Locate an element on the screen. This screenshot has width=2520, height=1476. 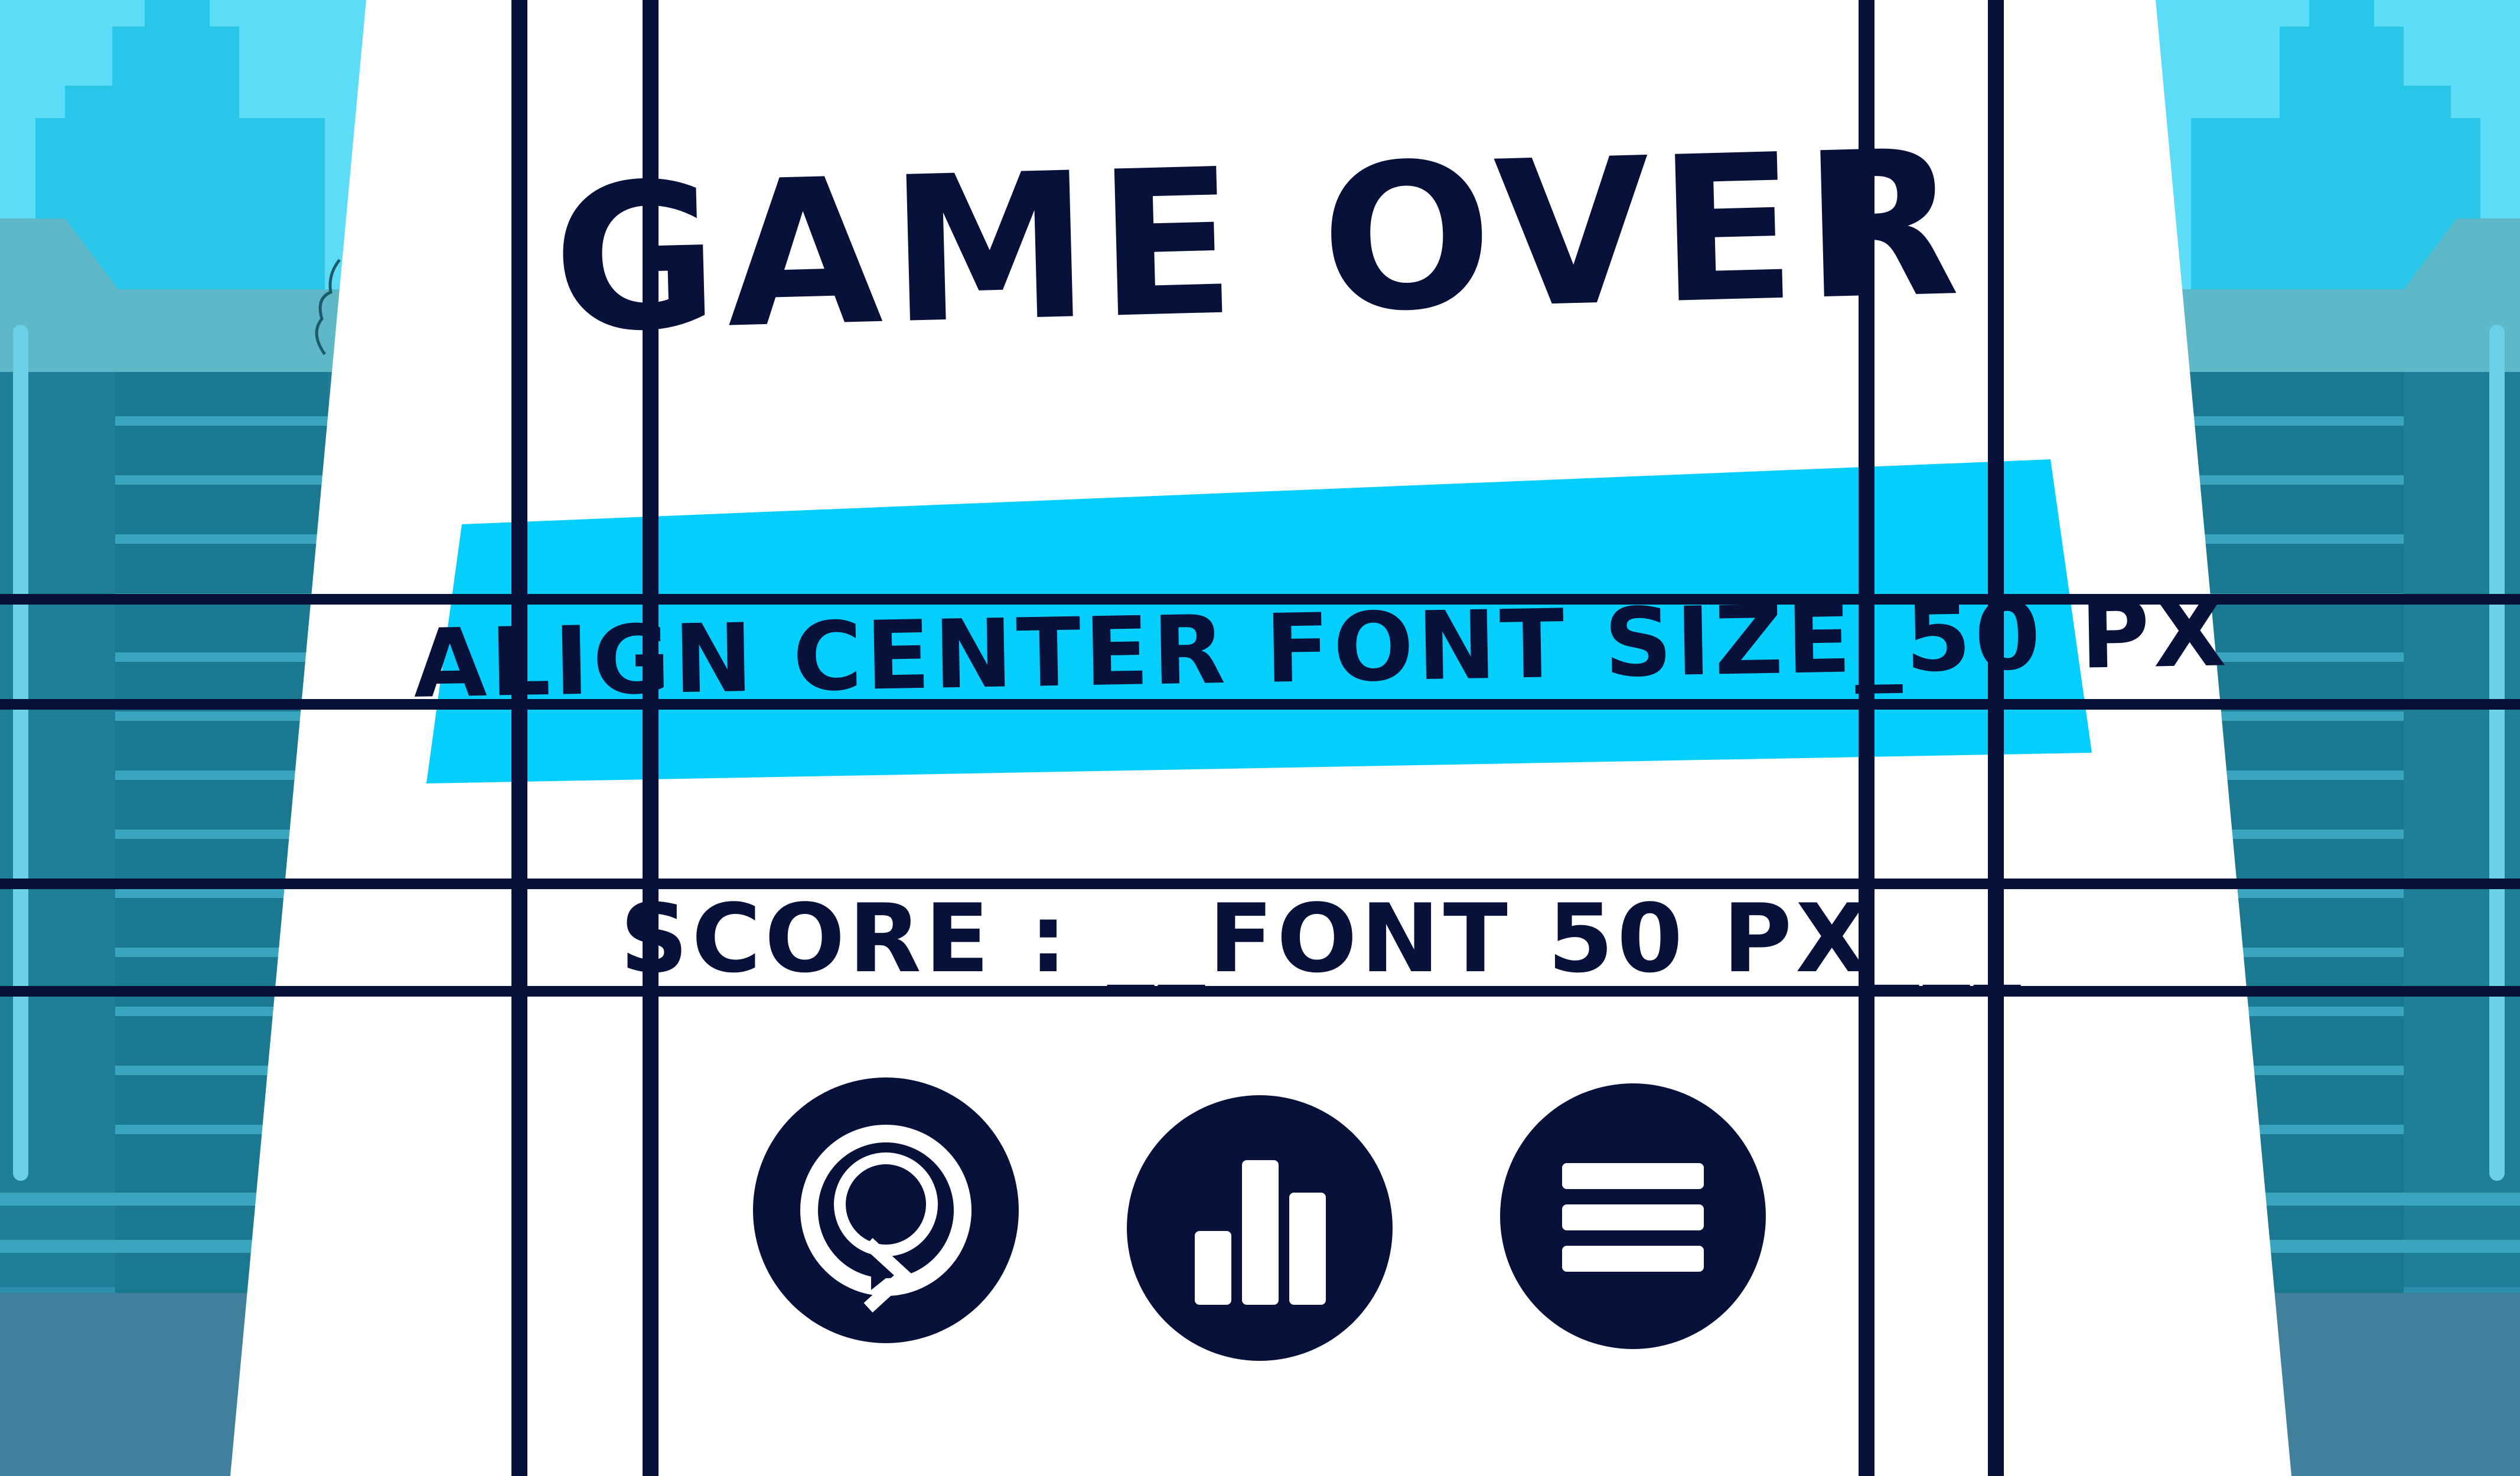
score-text: SCORE : __FONT 50 PX___ is located at coordinates (1322, 939).